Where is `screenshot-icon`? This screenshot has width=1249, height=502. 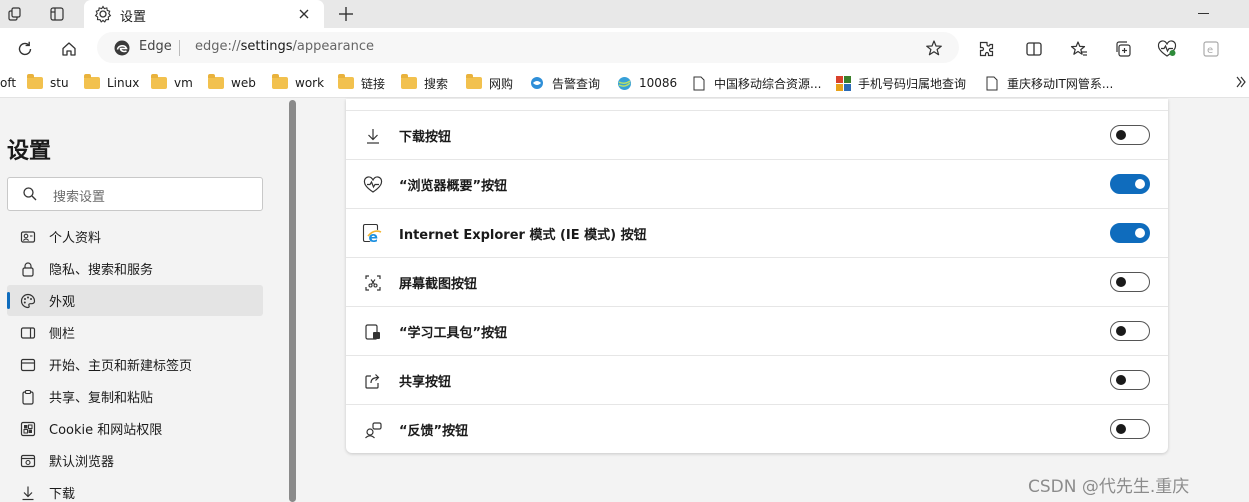
screenshot-icon is located at coordinates (373, 283).